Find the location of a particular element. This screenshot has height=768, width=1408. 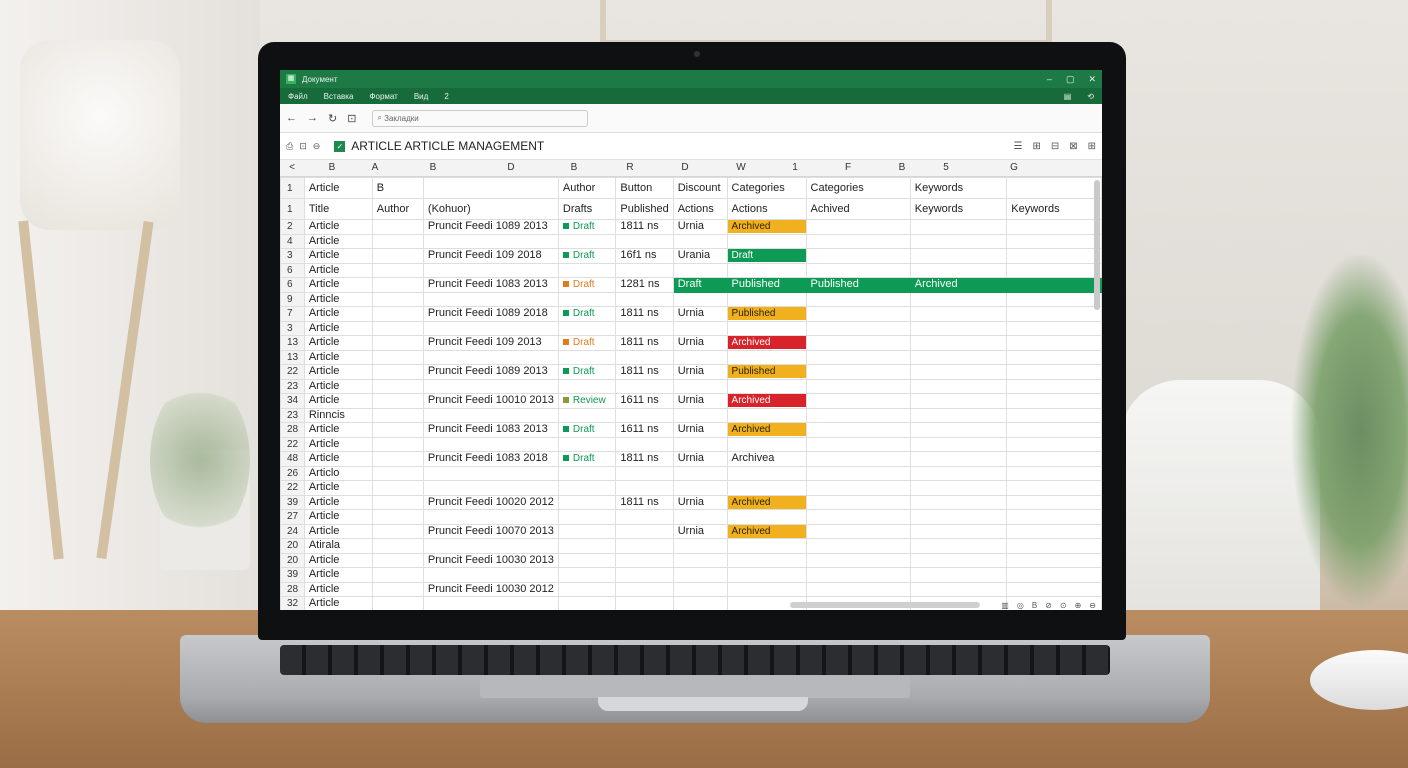

status-icon: ⊘ is located at coordinates (1048, 605).